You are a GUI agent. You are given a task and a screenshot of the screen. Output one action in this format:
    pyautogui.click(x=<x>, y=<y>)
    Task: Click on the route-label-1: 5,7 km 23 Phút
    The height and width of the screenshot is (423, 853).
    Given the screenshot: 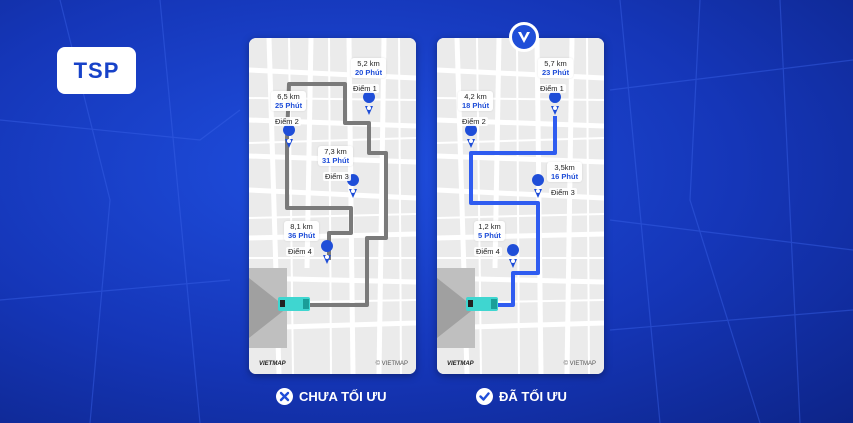 What is the action you would take?
    pyautogui.click(x=556, y=68)
    